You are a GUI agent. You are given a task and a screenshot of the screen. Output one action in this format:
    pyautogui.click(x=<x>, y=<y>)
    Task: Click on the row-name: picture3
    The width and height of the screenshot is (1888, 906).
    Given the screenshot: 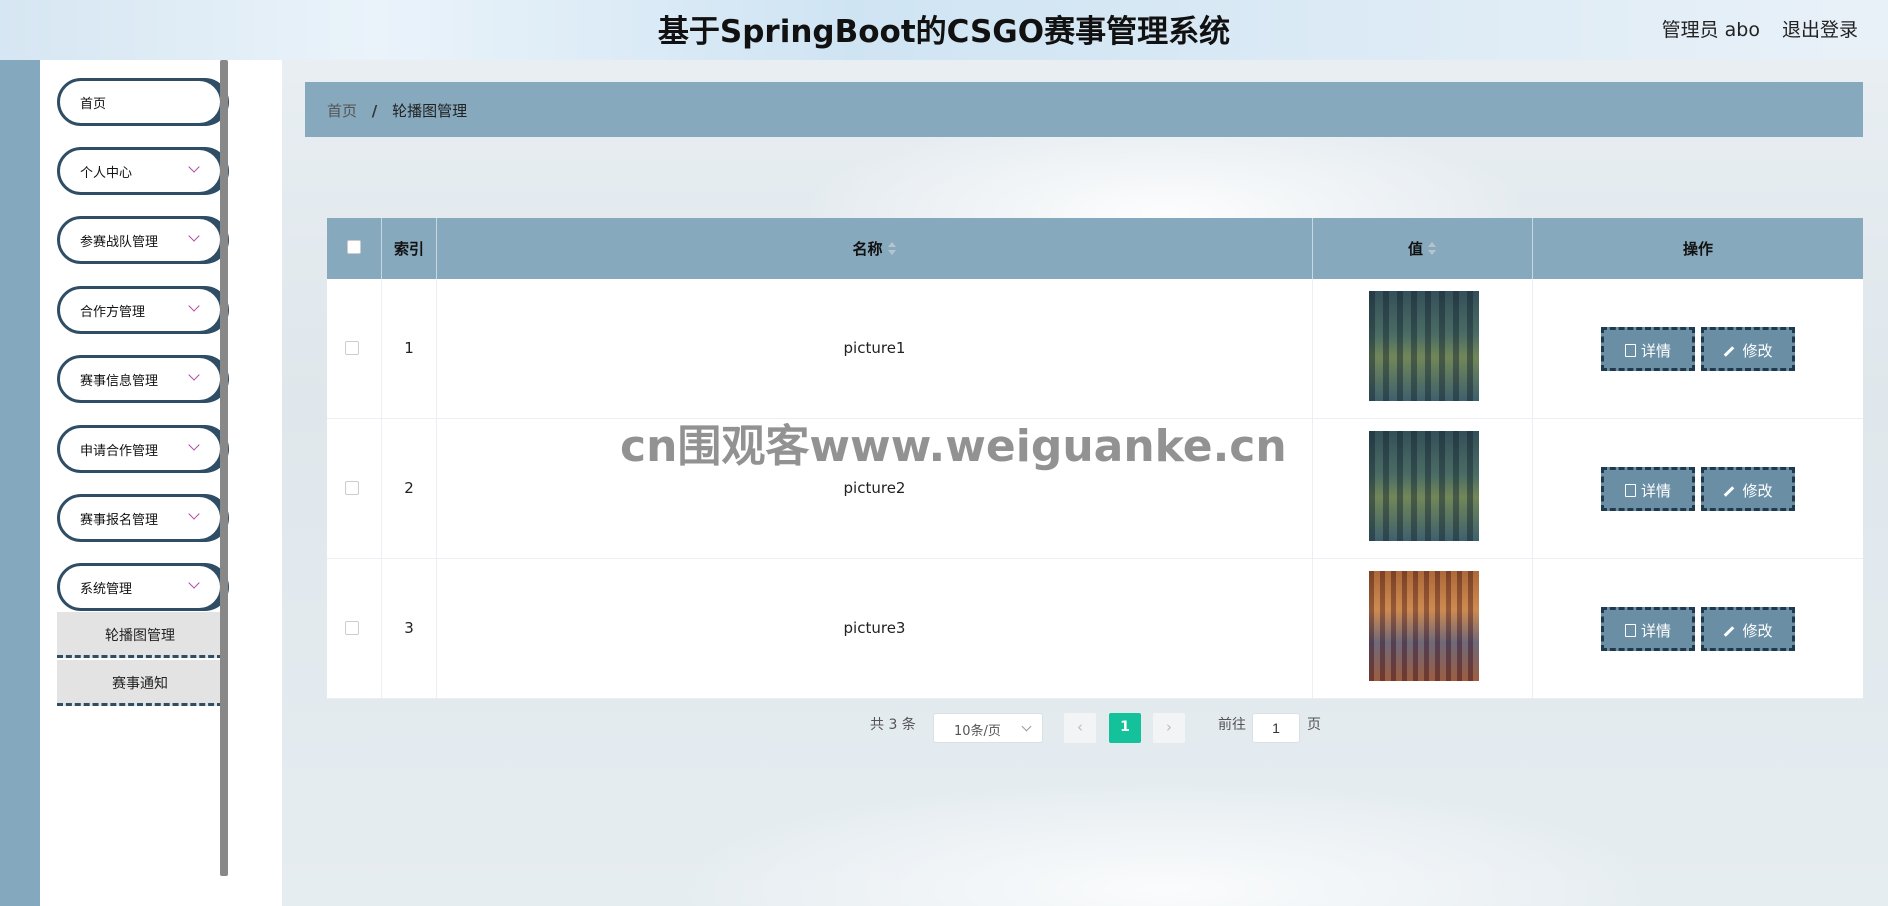 What is the action you would take?
    pyautogui.click(x=874, y=628)
    